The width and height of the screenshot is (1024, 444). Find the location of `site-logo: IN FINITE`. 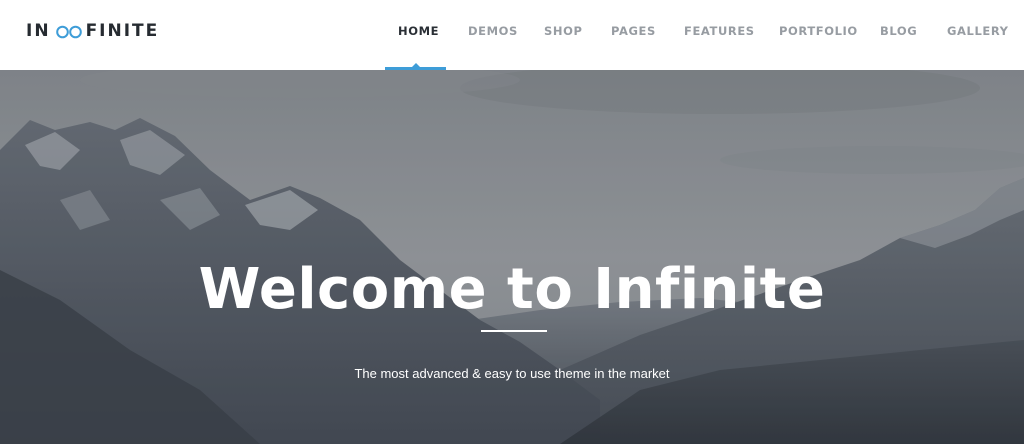

site-logo: IN FINITE is located at coordinates (92, 31).